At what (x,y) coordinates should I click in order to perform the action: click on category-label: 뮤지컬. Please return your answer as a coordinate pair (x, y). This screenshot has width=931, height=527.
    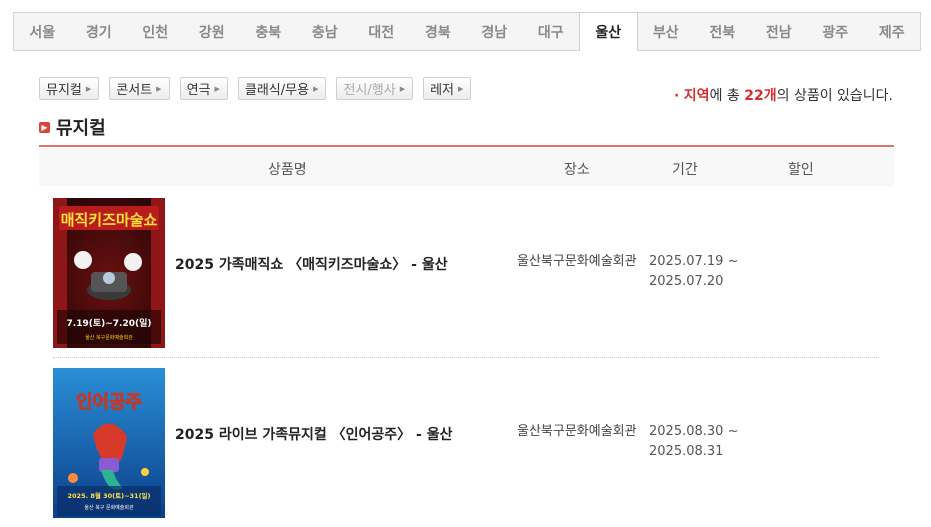
    Looking at the image, I should click on (64, 90).